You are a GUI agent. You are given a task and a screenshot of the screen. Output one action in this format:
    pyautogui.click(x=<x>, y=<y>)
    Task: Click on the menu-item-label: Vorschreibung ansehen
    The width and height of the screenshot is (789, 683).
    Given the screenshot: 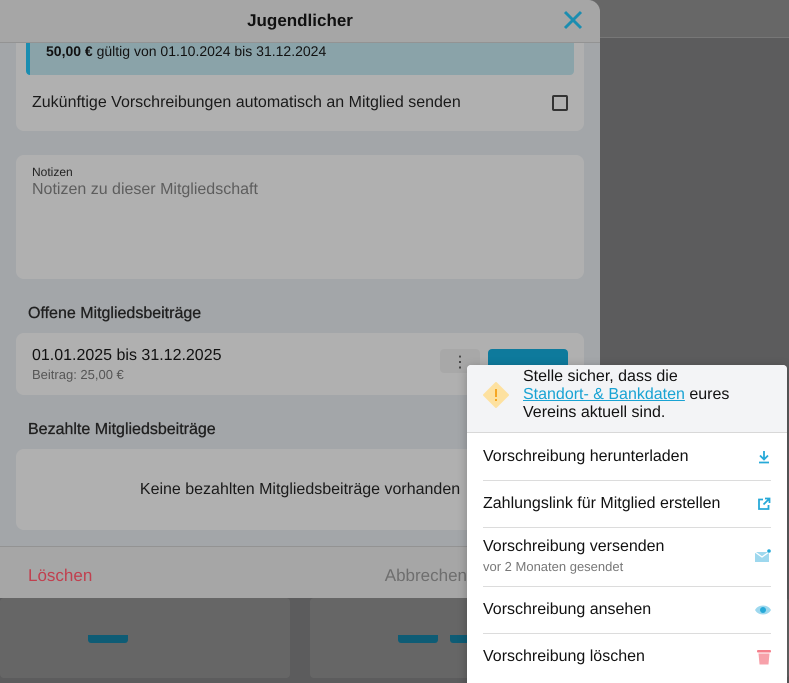 What is the action you would take?
    pyautogui.click(x=567, y=610)
    